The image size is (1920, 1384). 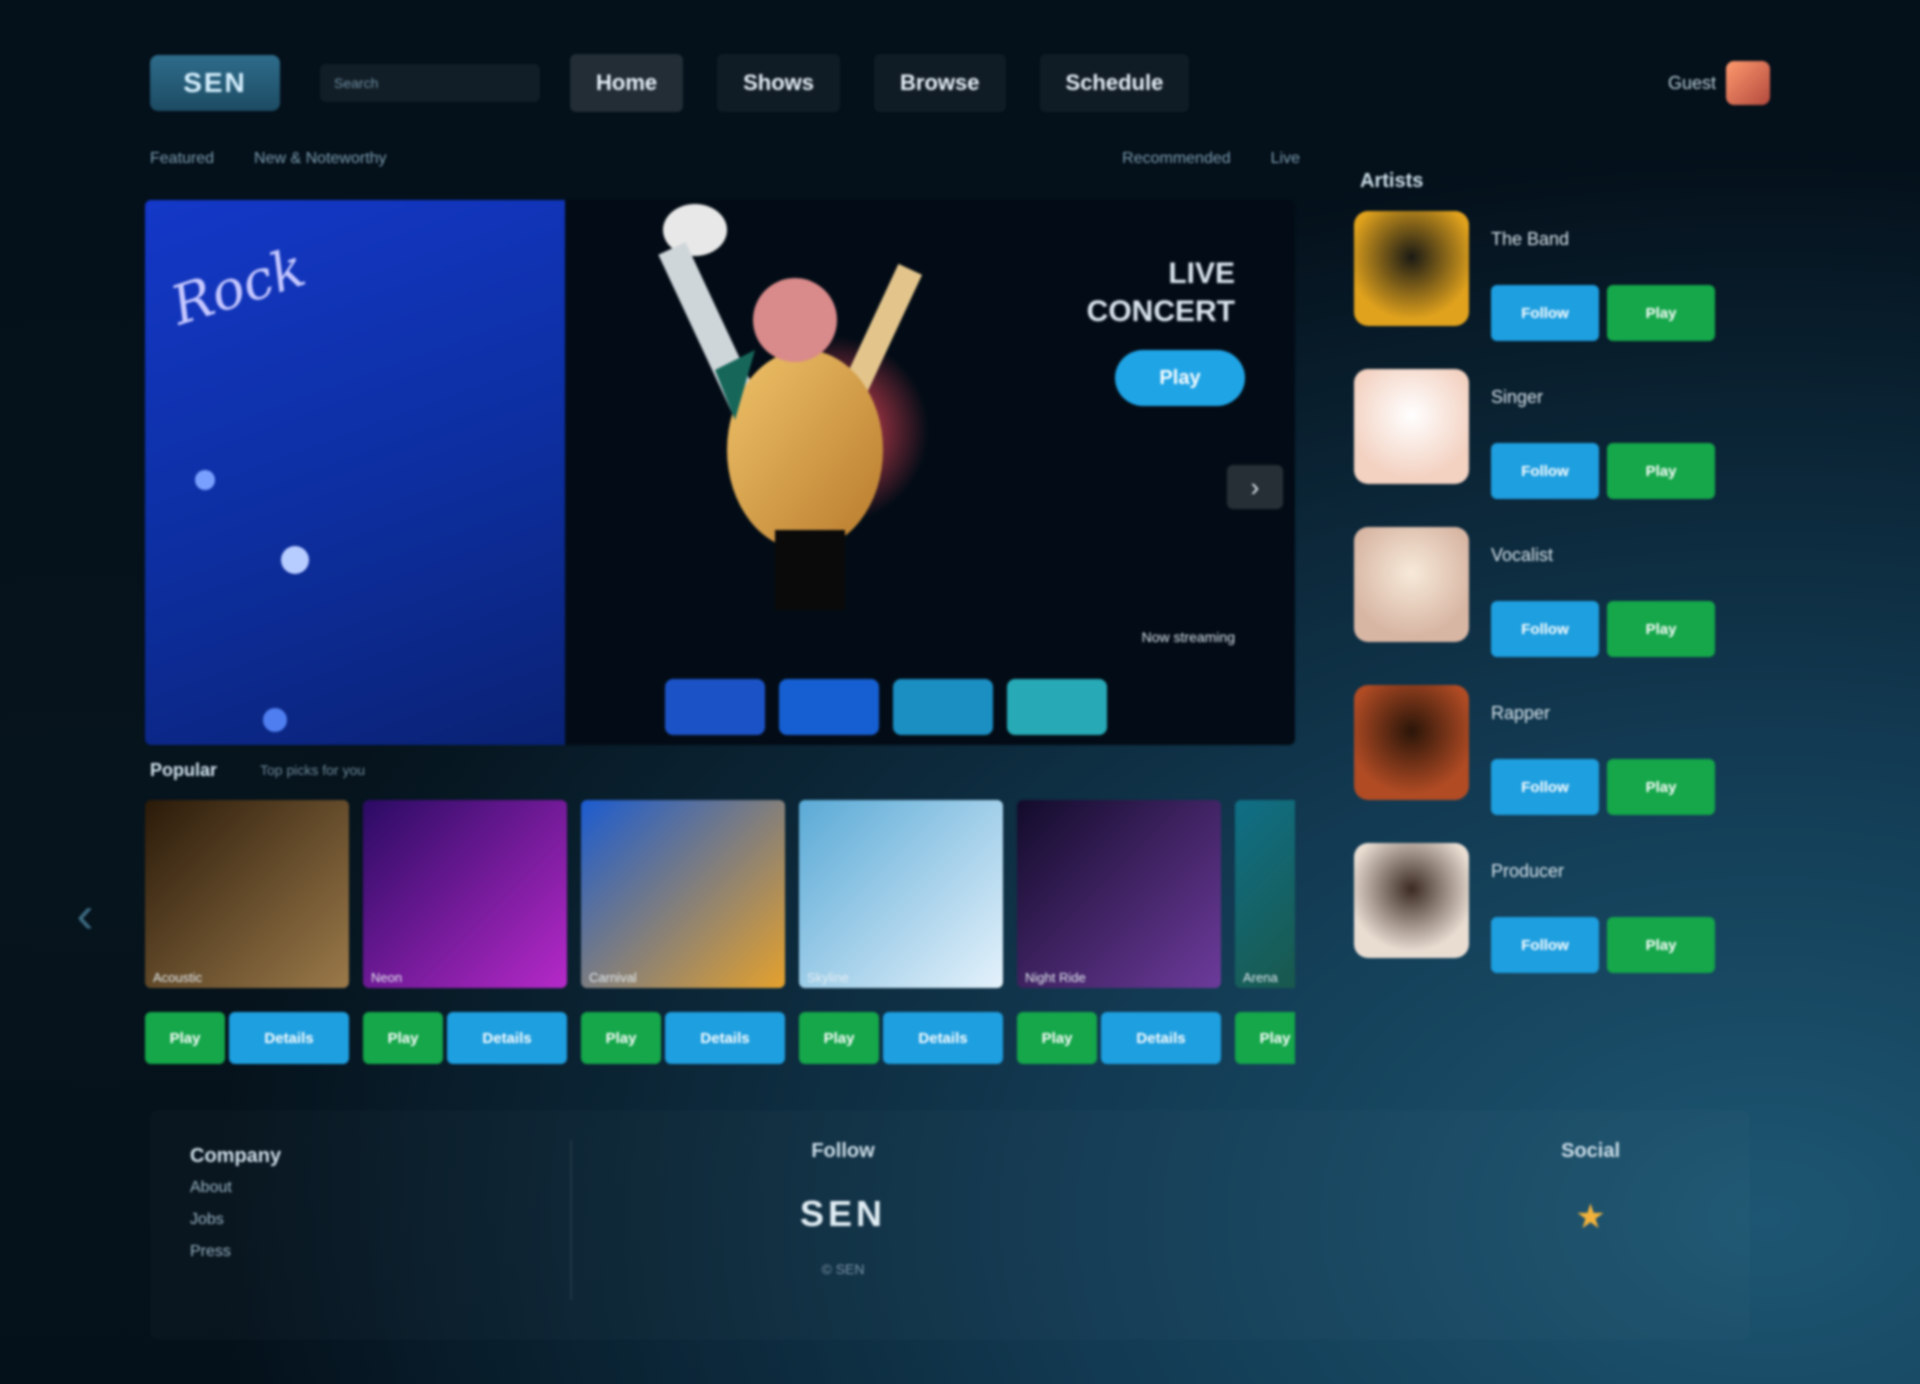 I want to click on hero-stars-icon, so click(x=252, y=601).